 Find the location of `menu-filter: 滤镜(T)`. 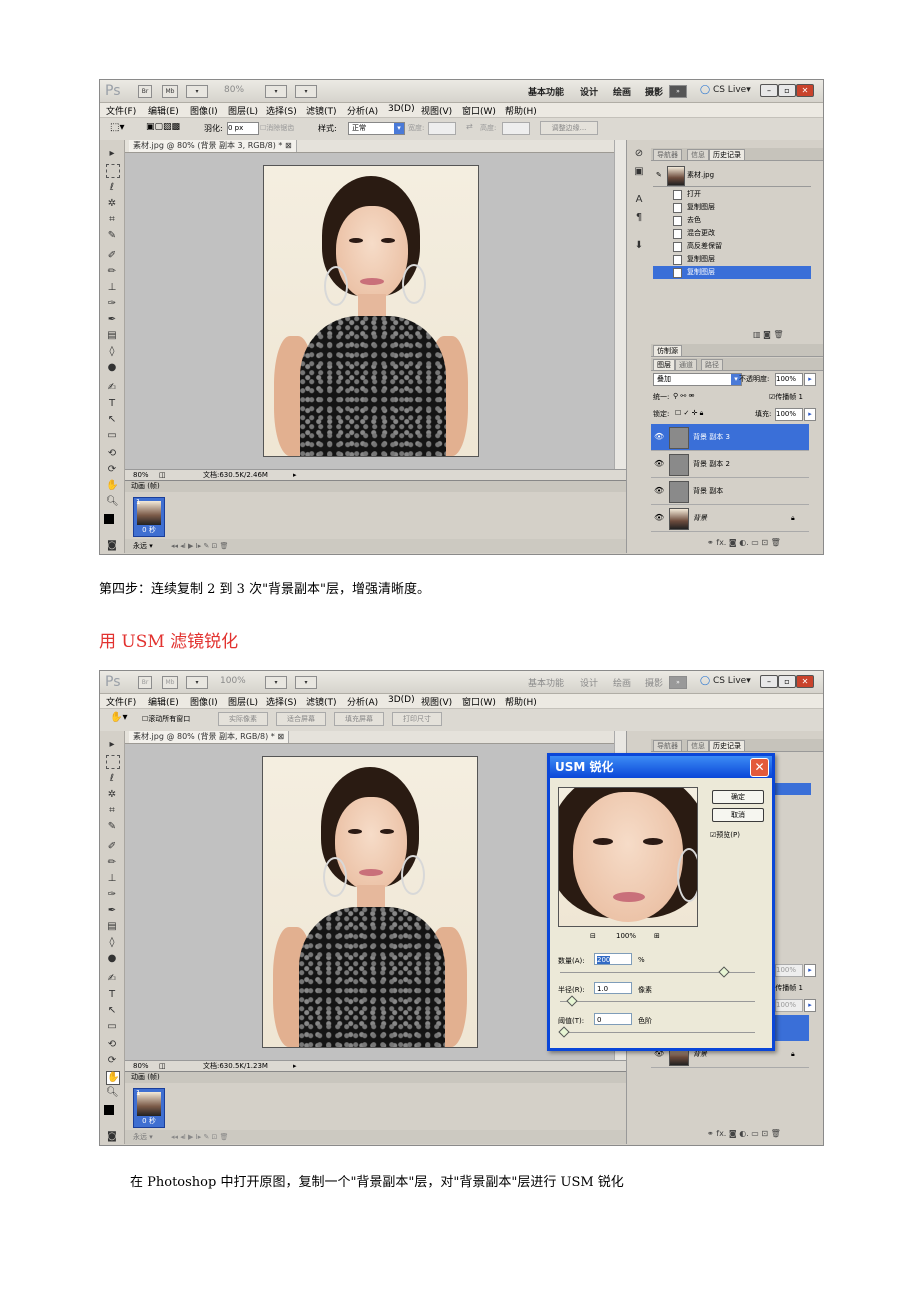

menu-filter: 滤镜(T) is located at coordinates (321, 110).